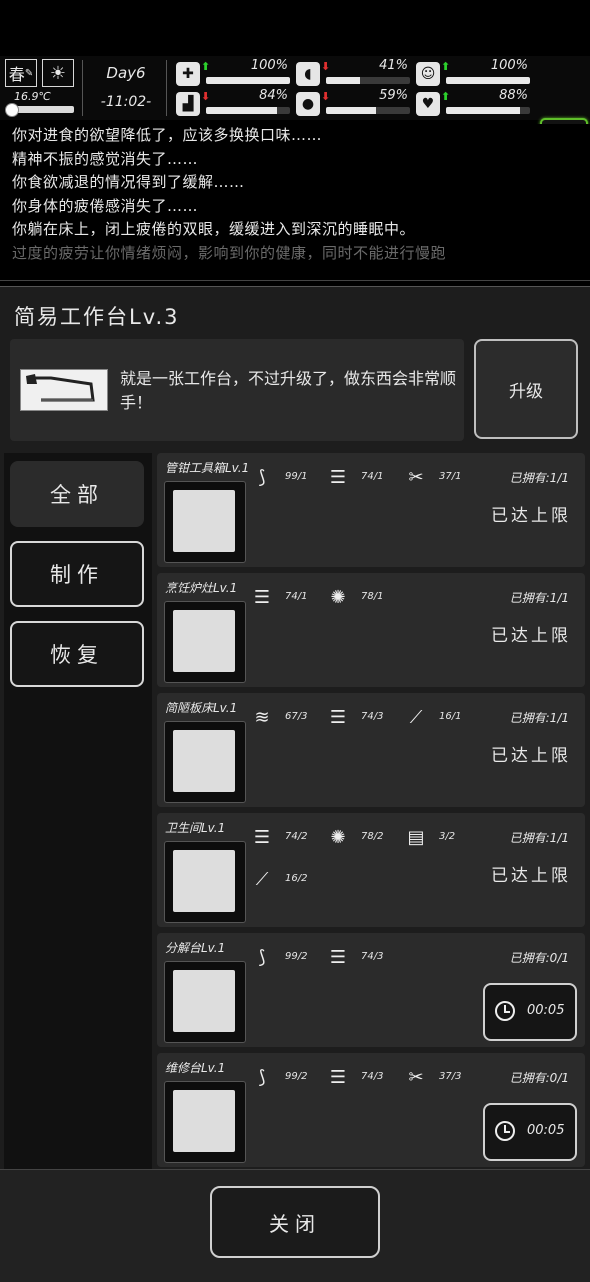 The height and width of the screenshot is (1282, 590). What do you see at coordinates (237, 390) in the screenshot?
I see `workbench-description-box: 就是一张工作台，不过升级了，做东西会非常顺手！` at bounding box center [237, 390].